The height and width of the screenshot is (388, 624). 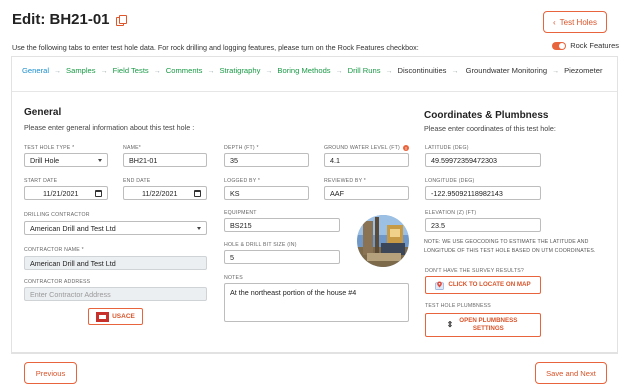 I want to click on equipment-value: BS215, so click(x=241, y=225).